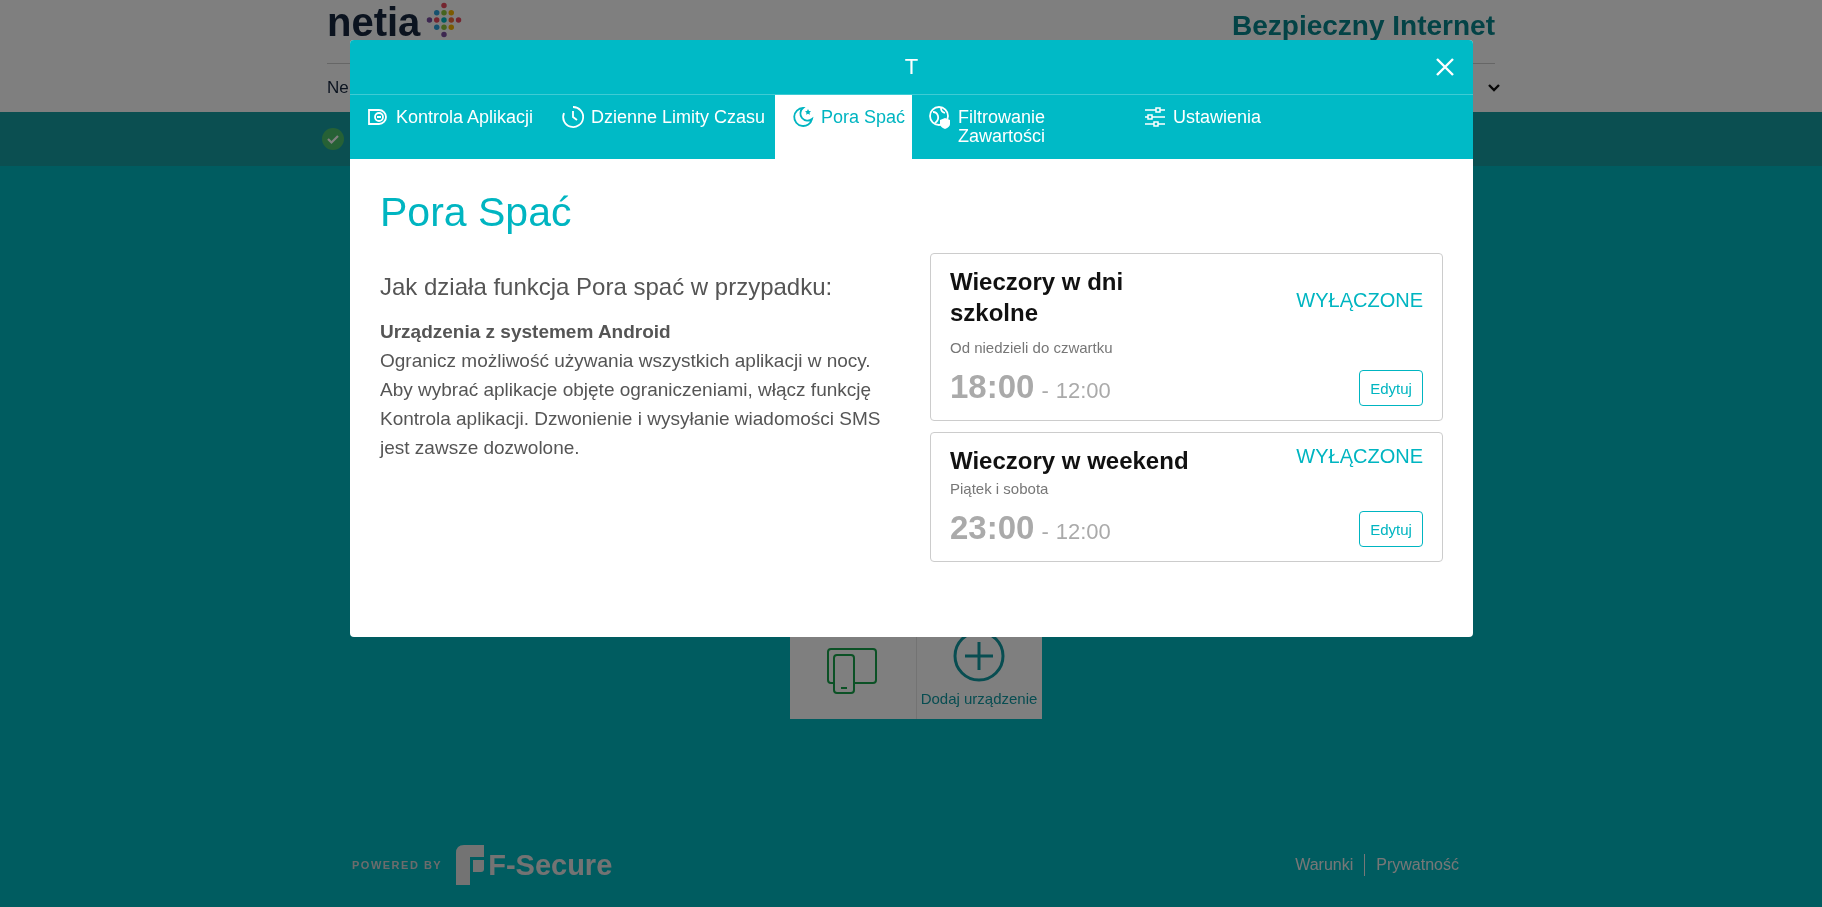 The image size is (1822, 907). I want to click on site-title: Bezpieczny Internet, so click(1363, 26).